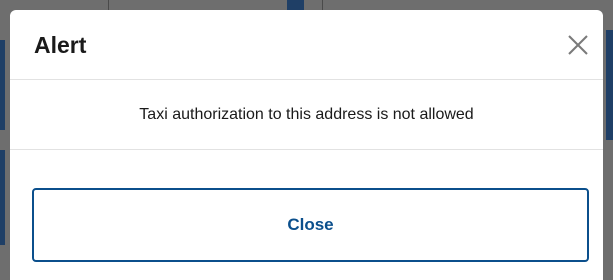  What do you see at coordinates (295, 5) in the screenshot?
I see `background-panel-top` at bounding box center [295, 5].